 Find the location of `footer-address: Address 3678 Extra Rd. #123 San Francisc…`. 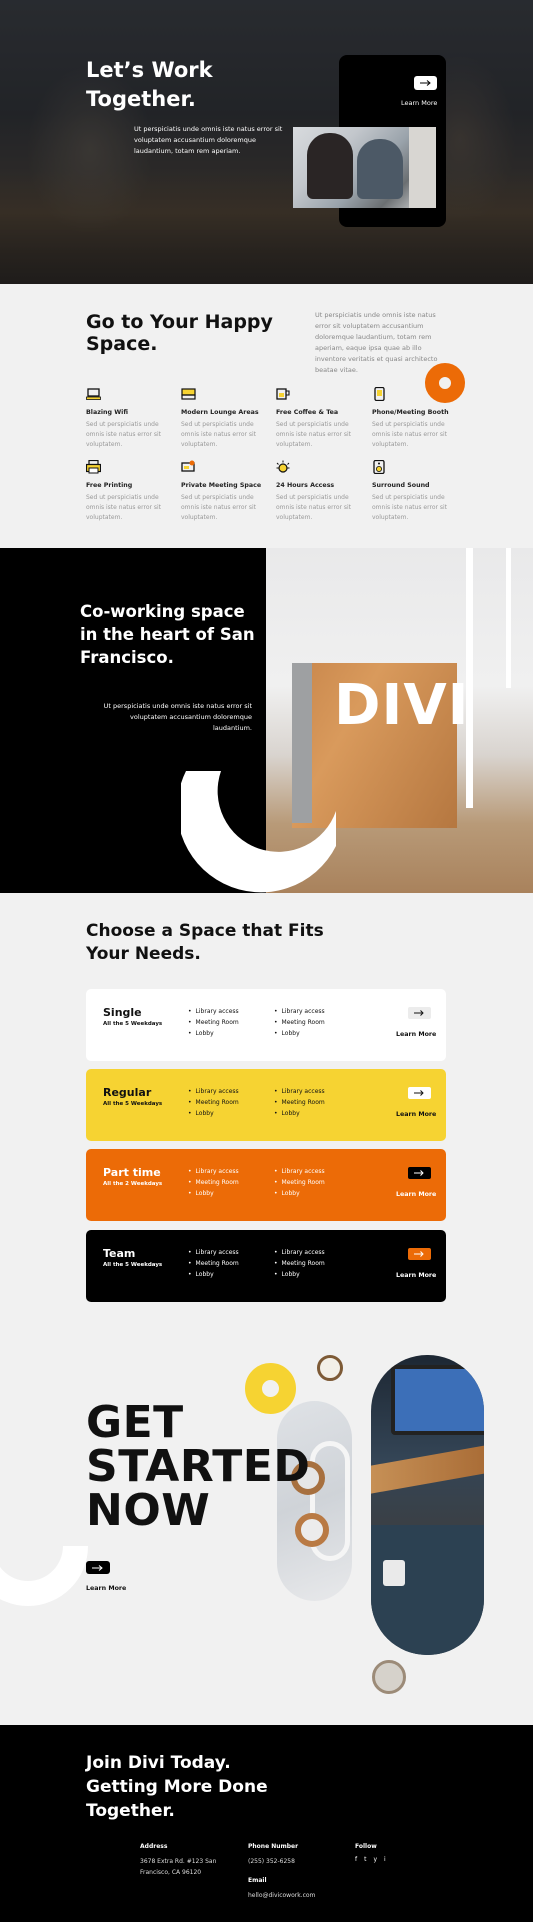

footer-address: Address 3678 Extra Rd. #123 San Francisc… is located at coordinates (190, 1860).